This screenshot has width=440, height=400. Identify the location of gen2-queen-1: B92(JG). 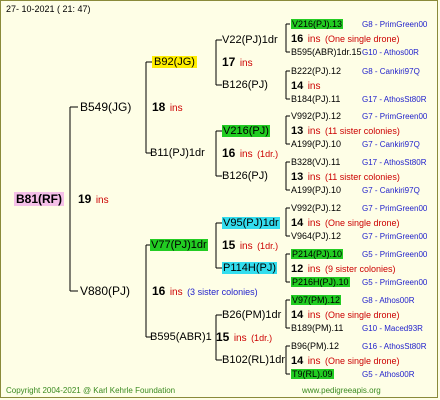
(174, 62).